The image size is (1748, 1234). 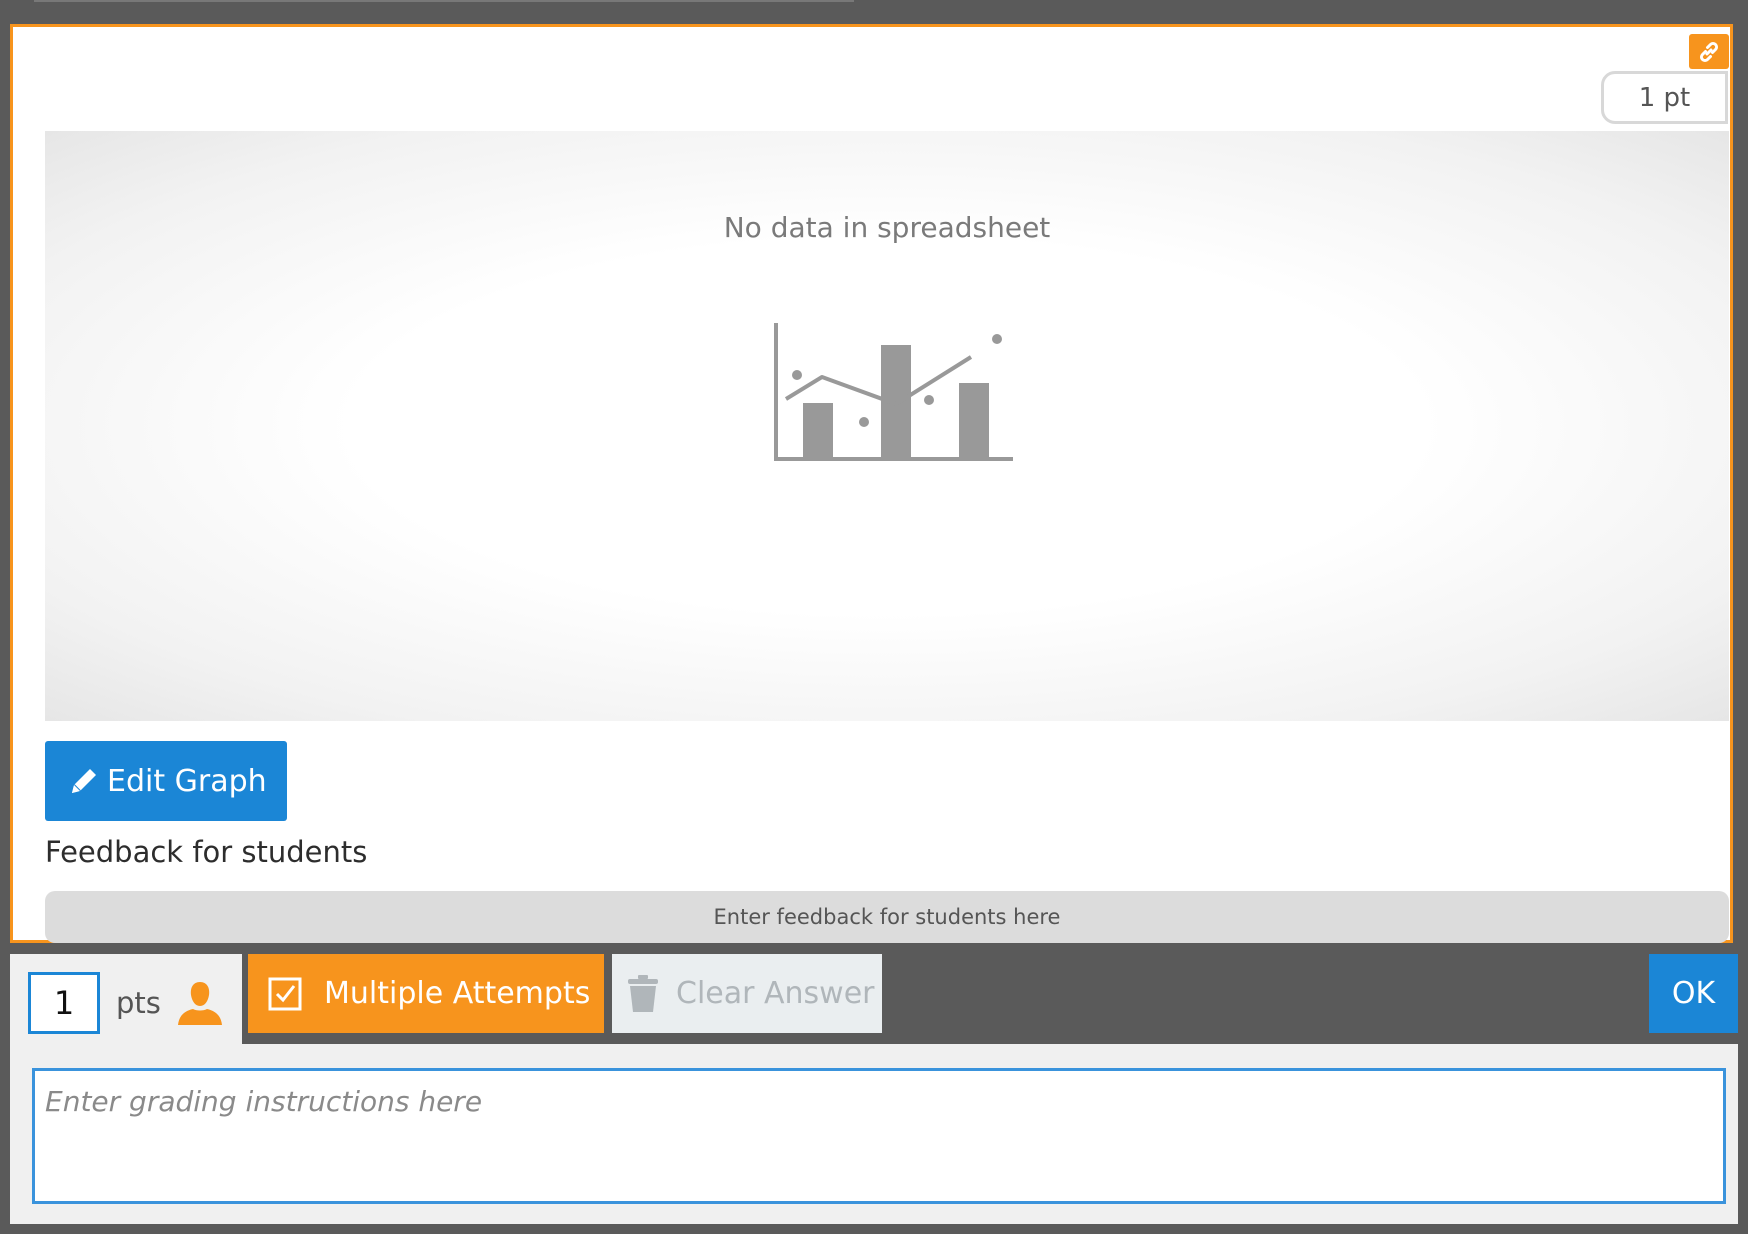 What do you see at coordinates (64, 1003) in the screenshot?
I see `points-input` at bounding box center [64, 1003].